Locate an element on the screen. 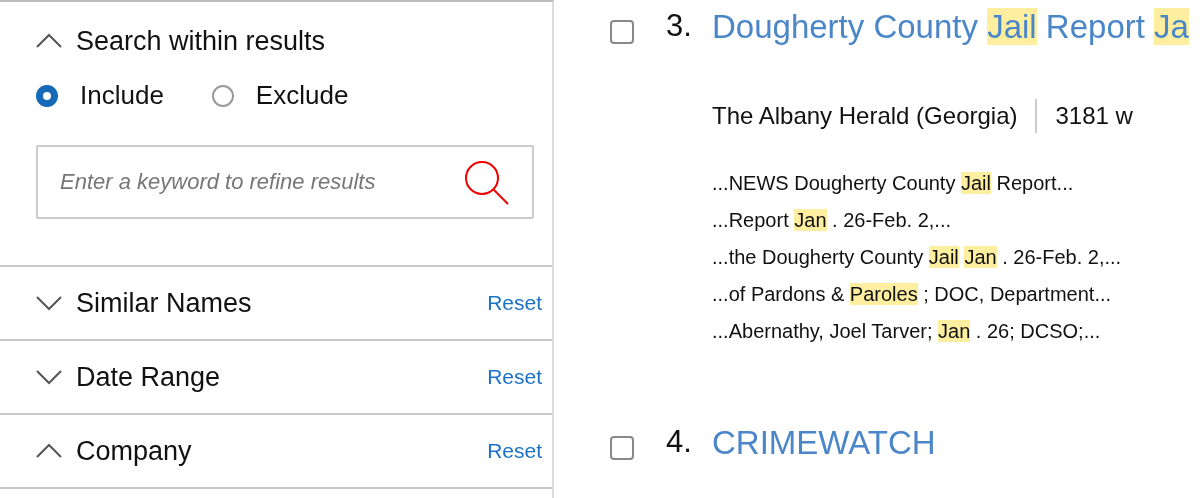 This screenshot has height=498, width=1200. result-number: 4. is located at coordinates (679, 442).